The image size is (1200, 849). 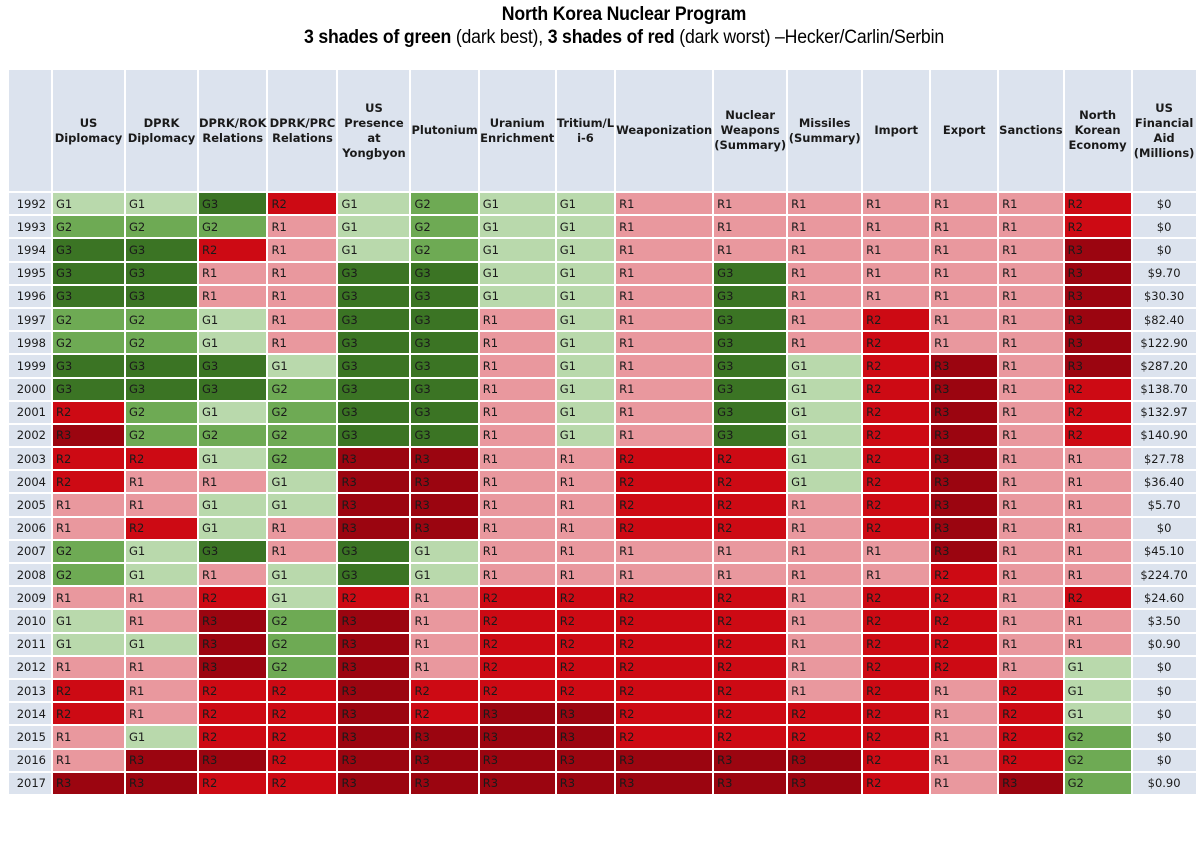 I want to click on year-cell: 1996, so click(x=30, y=296).